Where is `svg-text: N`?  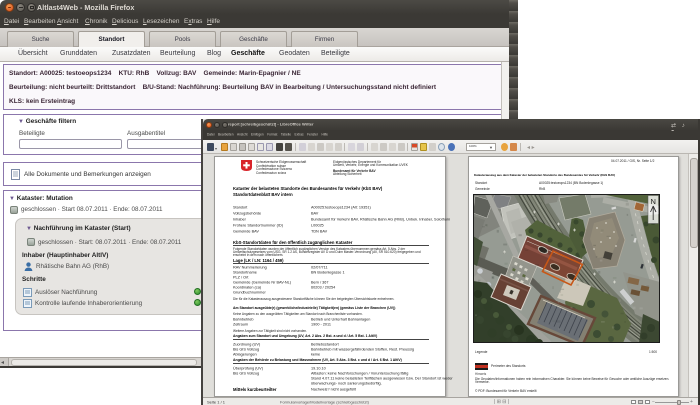
svg-text: N is located at coordinates (653, 201).